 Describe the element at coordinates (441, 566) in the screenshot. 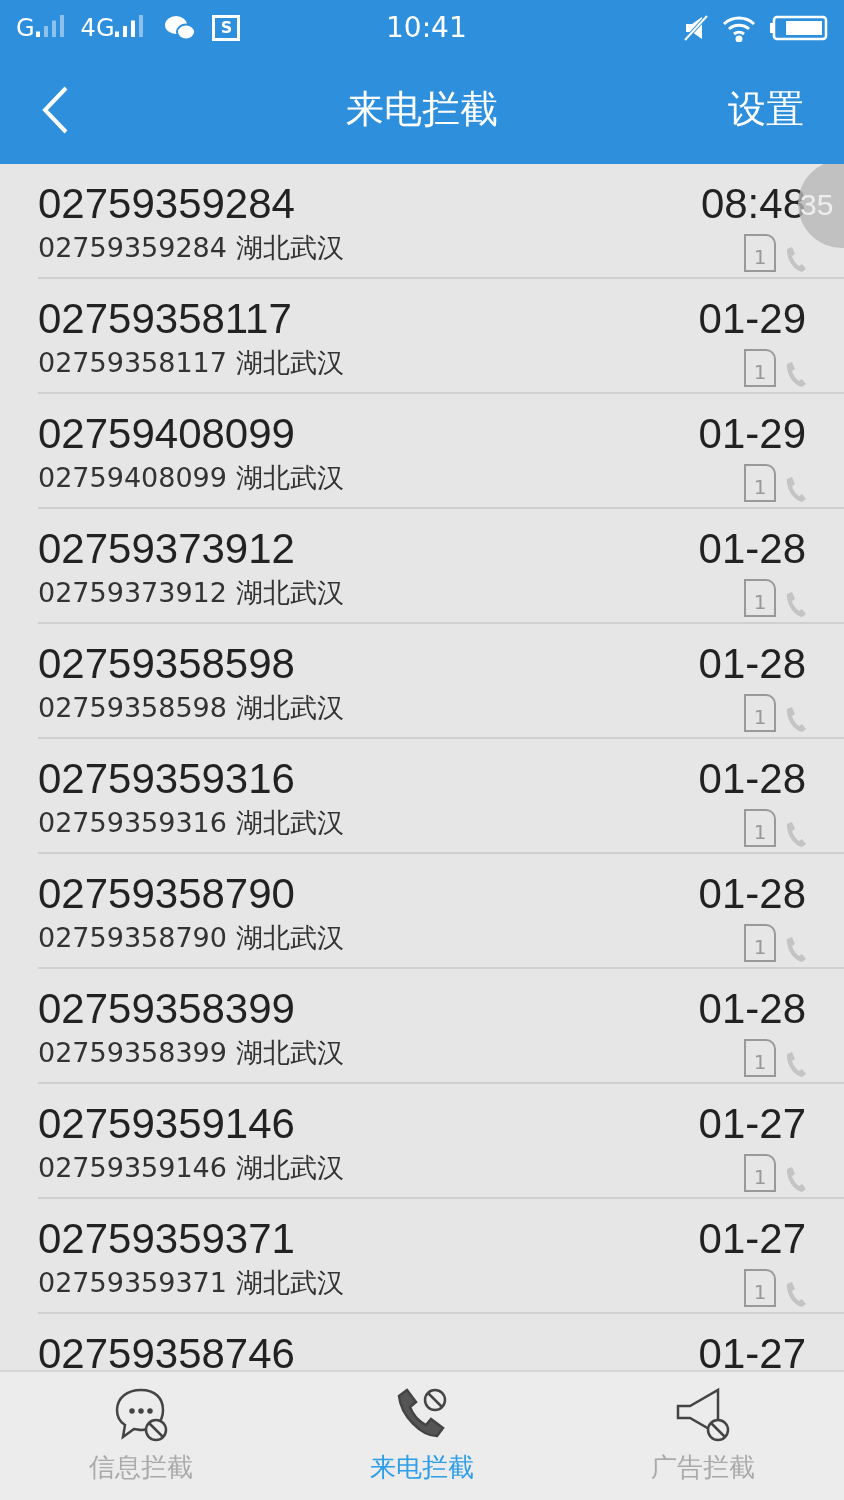

I see `call-row: 02759373912 02759373912 湖北武汉 01-28 1` at that location.